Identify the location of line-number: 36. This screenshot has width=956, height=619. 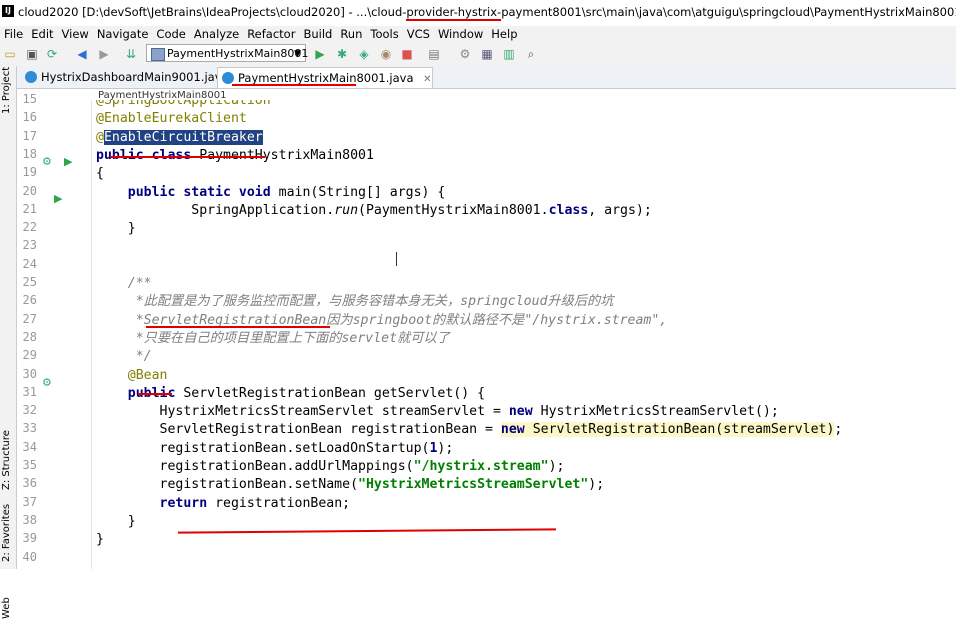
(29, 483).